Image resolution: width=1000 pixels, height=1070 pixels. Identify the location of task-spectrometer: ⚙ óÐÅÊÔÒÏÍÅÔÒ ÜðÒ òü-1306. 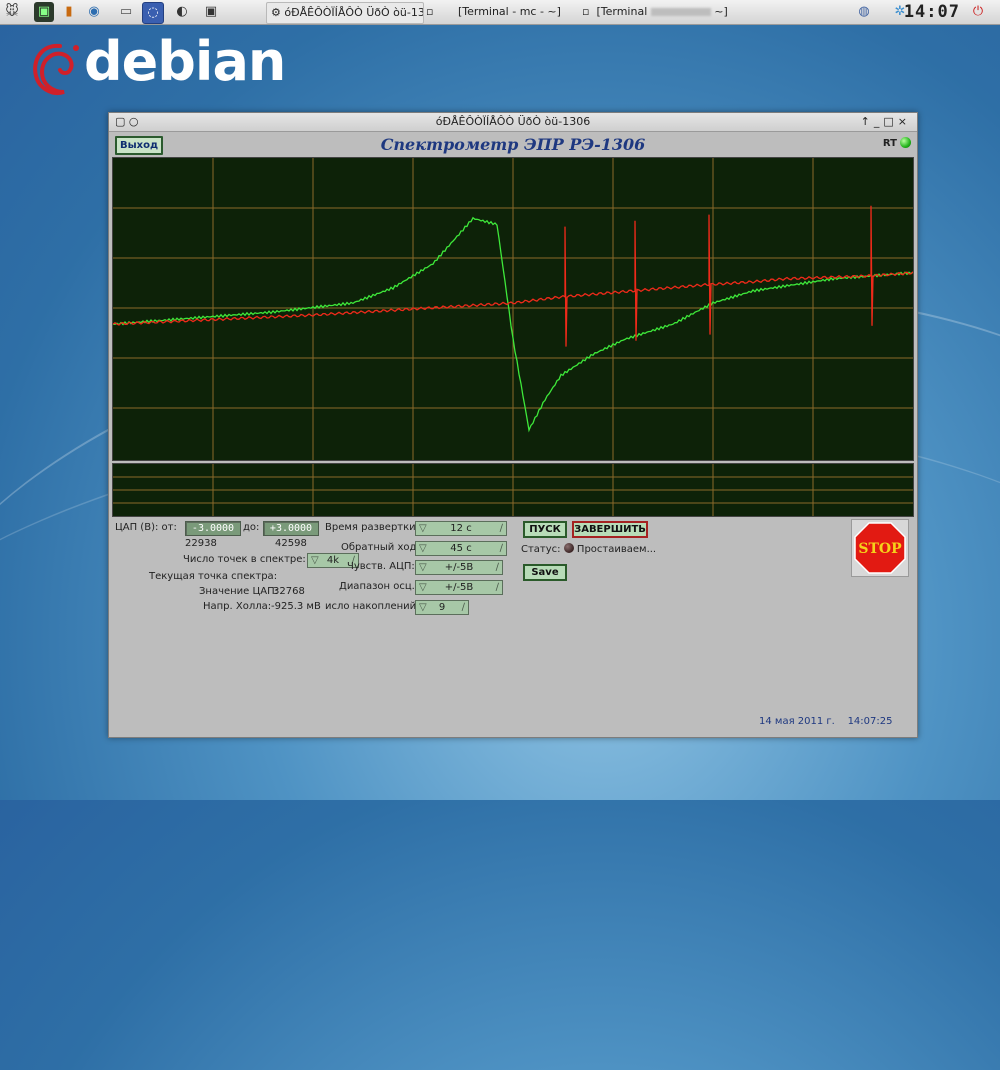
(345, 13).